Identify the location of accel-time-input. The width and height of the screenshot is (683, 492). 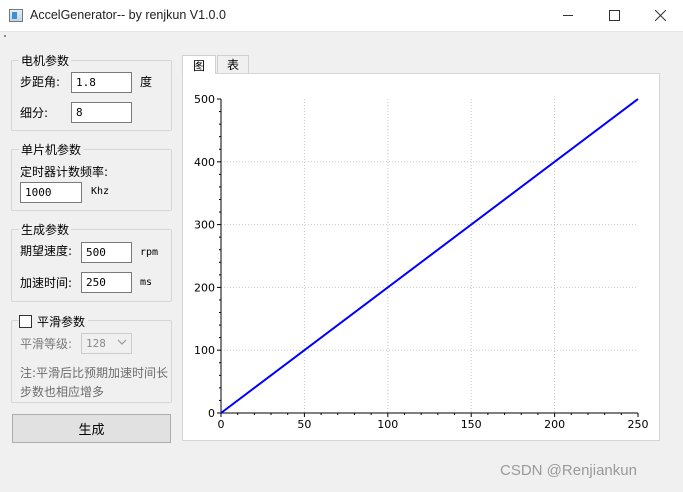
(106, 282).